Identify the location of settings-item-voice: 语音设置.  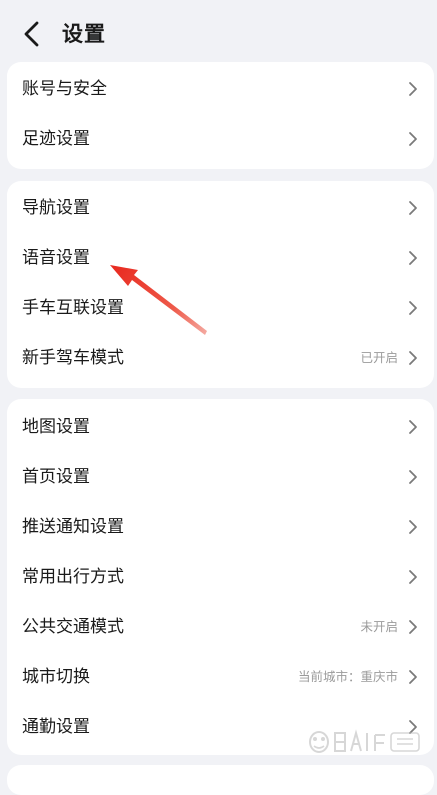
(220, 258).